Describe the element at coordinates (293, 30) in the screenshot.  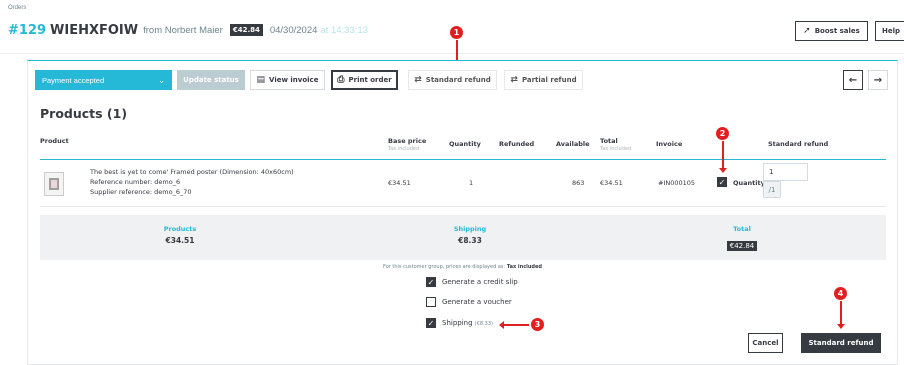
I see `order-date: 04/30/2024` at that location.